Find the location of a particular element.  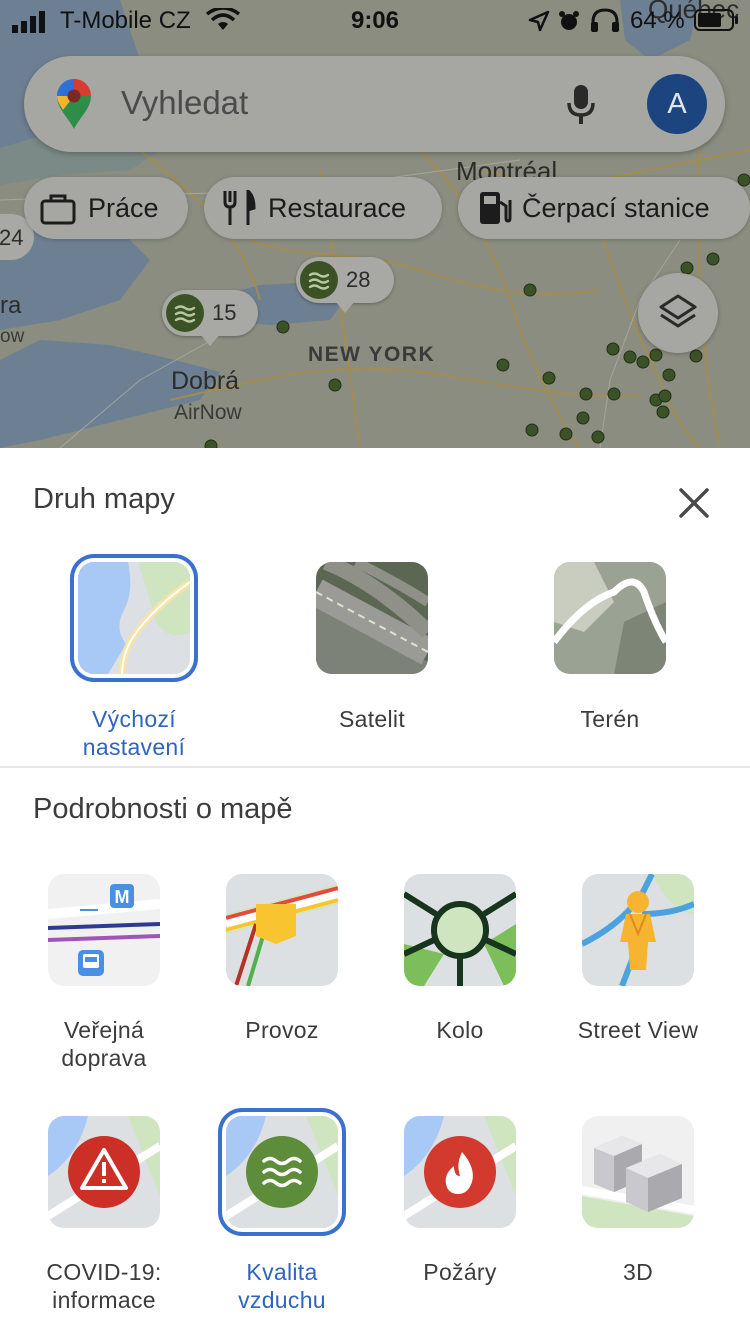

close-button is located at coordinates (694, 503).